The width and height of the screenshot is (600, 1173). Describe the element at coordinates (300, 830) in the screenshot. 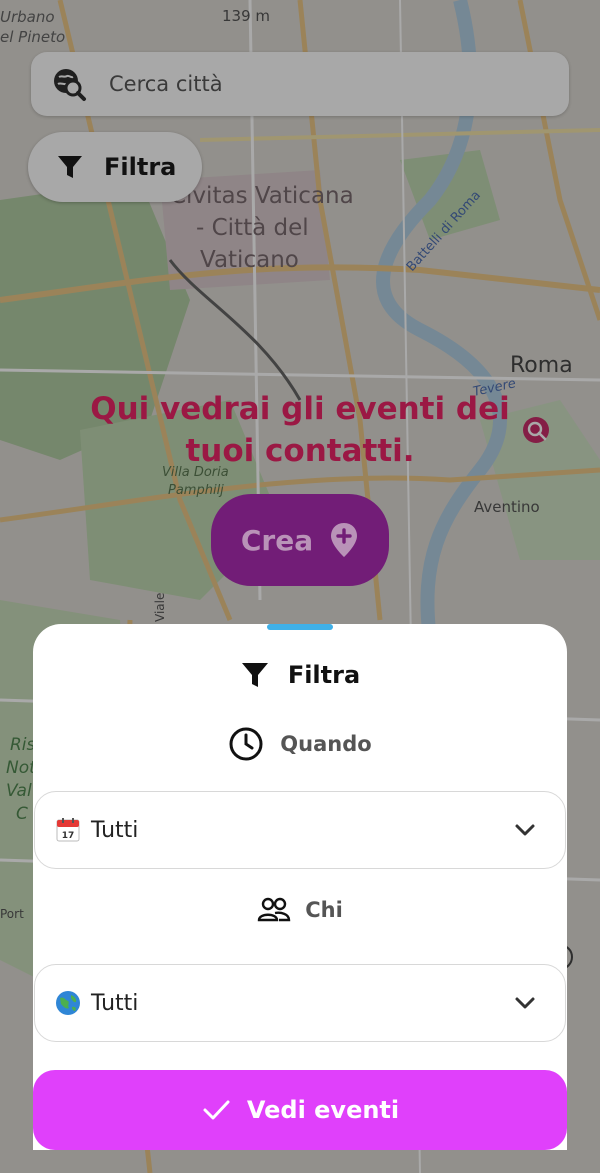

I see `when-dropdown: 17 Tutti` at that location.